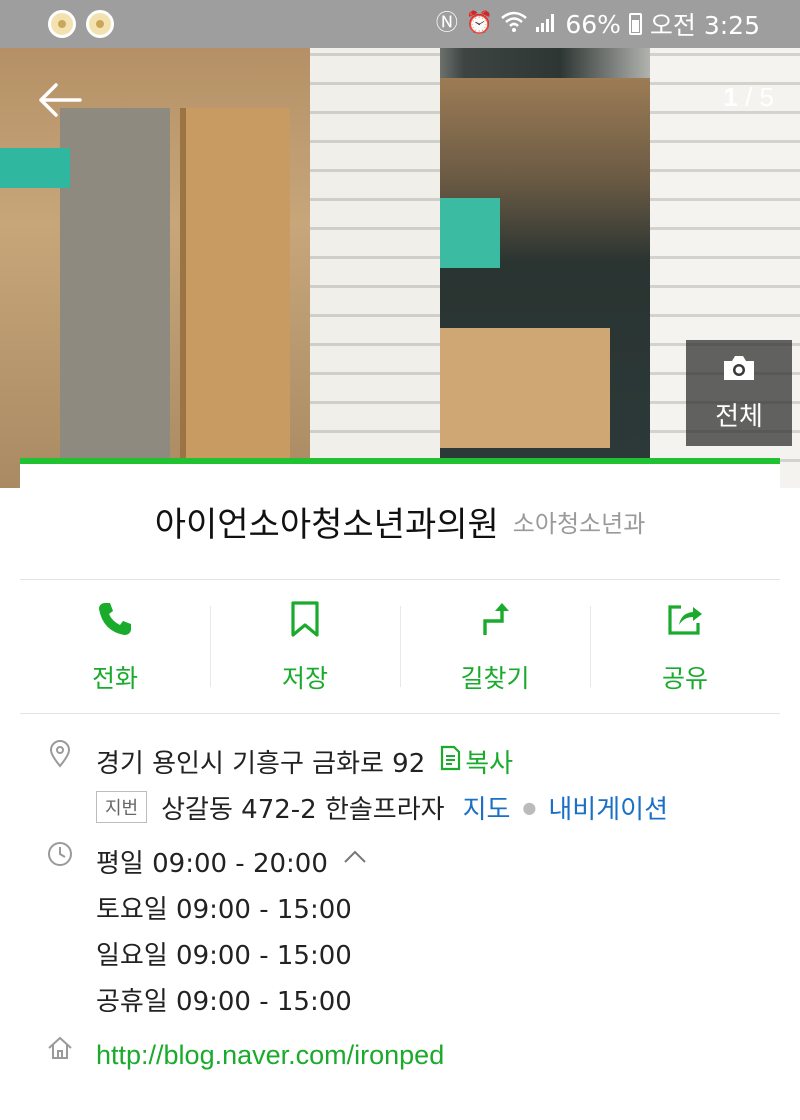  I want to click on copy-label: 복사, so click(489, 763).